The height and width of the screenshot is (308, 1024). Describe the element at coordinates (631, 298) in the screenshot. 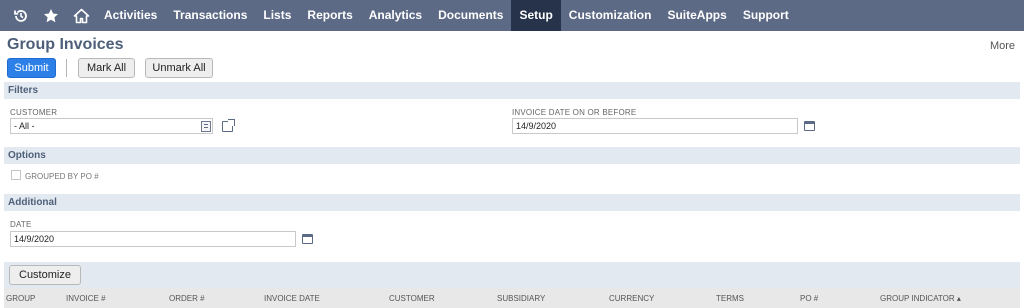

I see `column-header-currency: CURRENCY` at that location.